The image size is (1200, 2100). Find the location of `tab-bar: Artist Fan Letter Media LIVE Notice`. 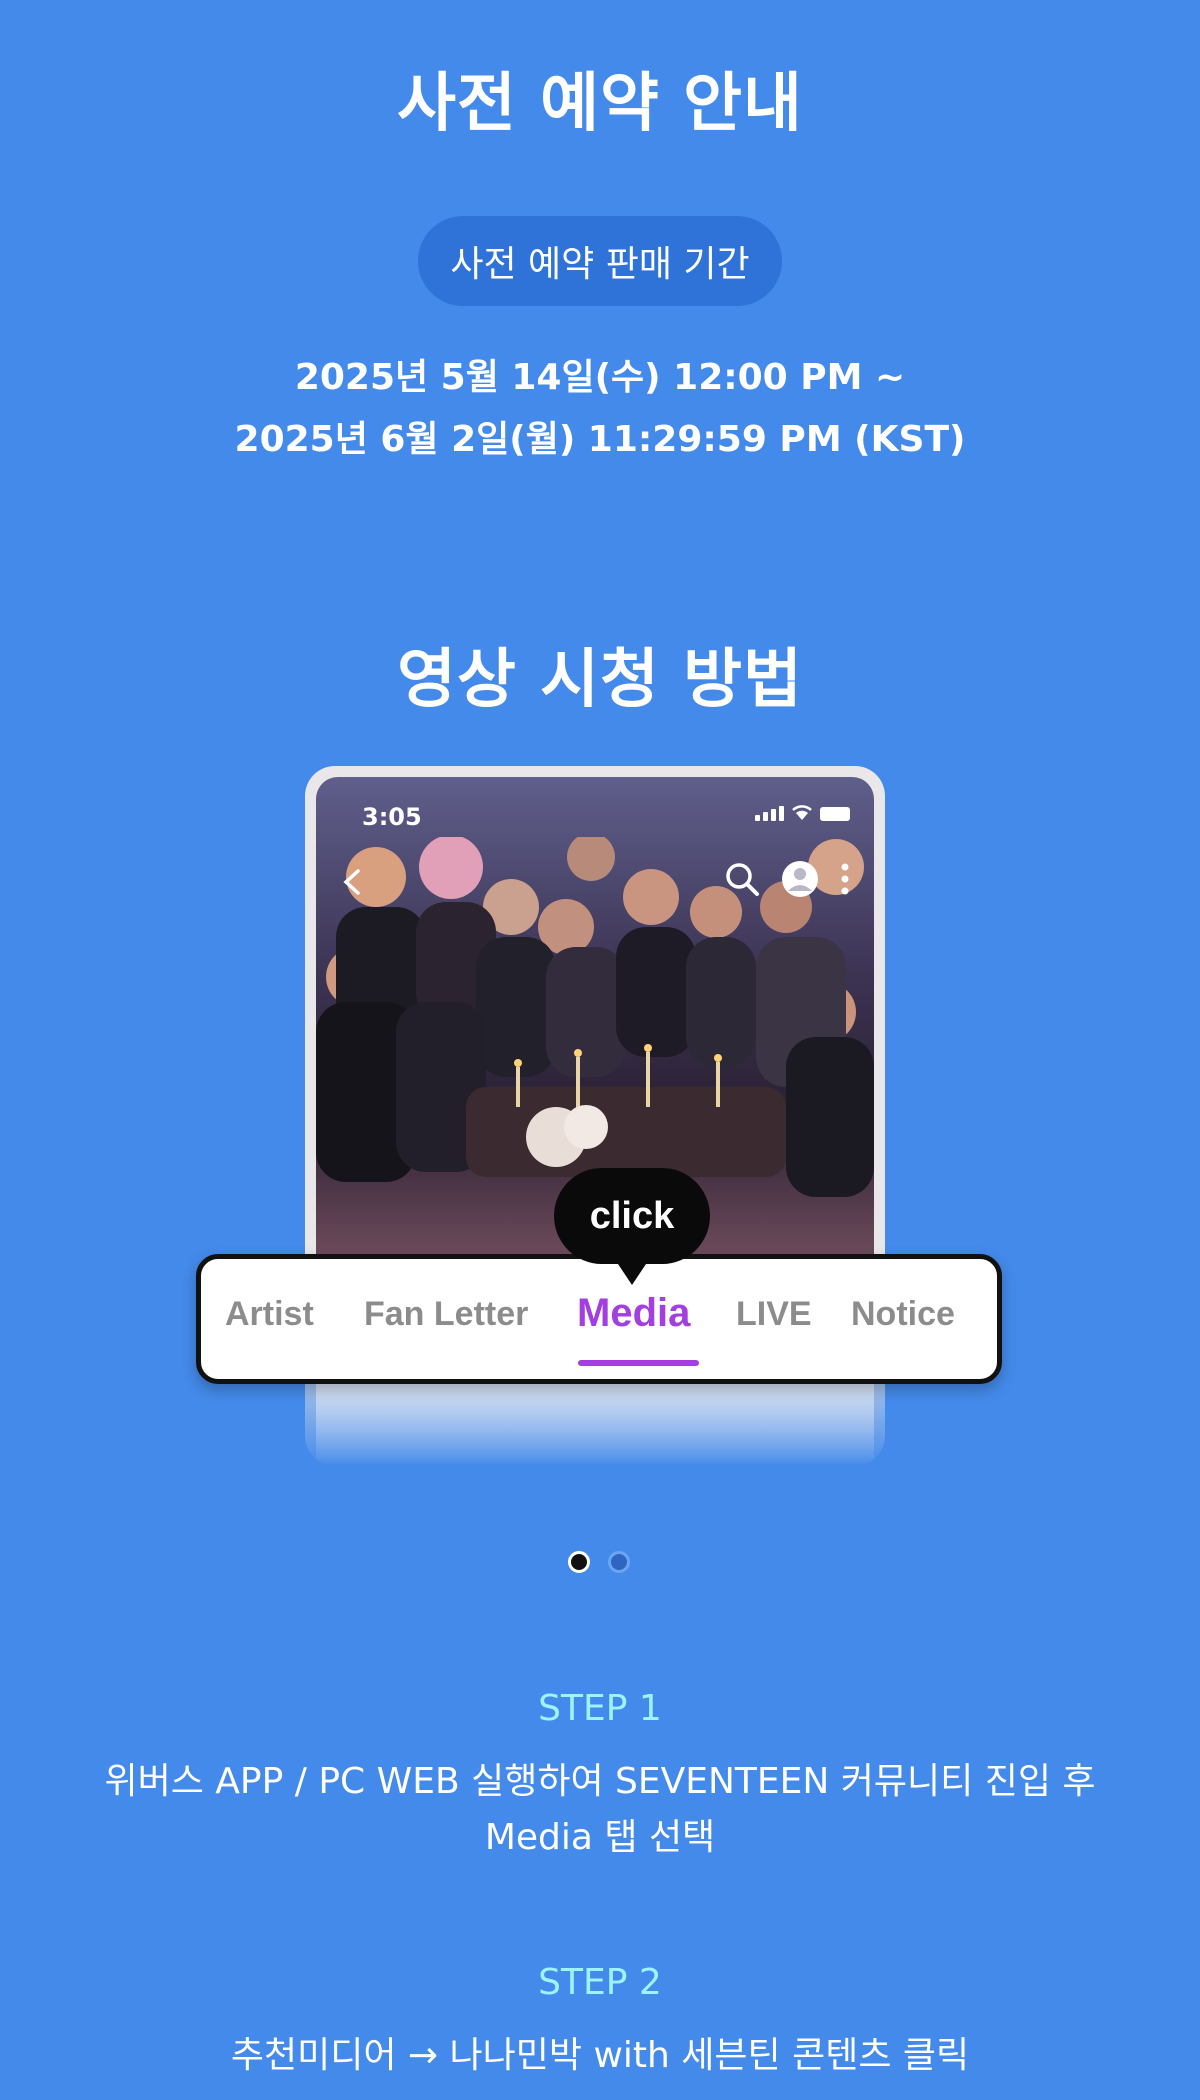

tab-bar: Artist Fan Letter Media LIVE Notice is located at coordinates (599, 1319).